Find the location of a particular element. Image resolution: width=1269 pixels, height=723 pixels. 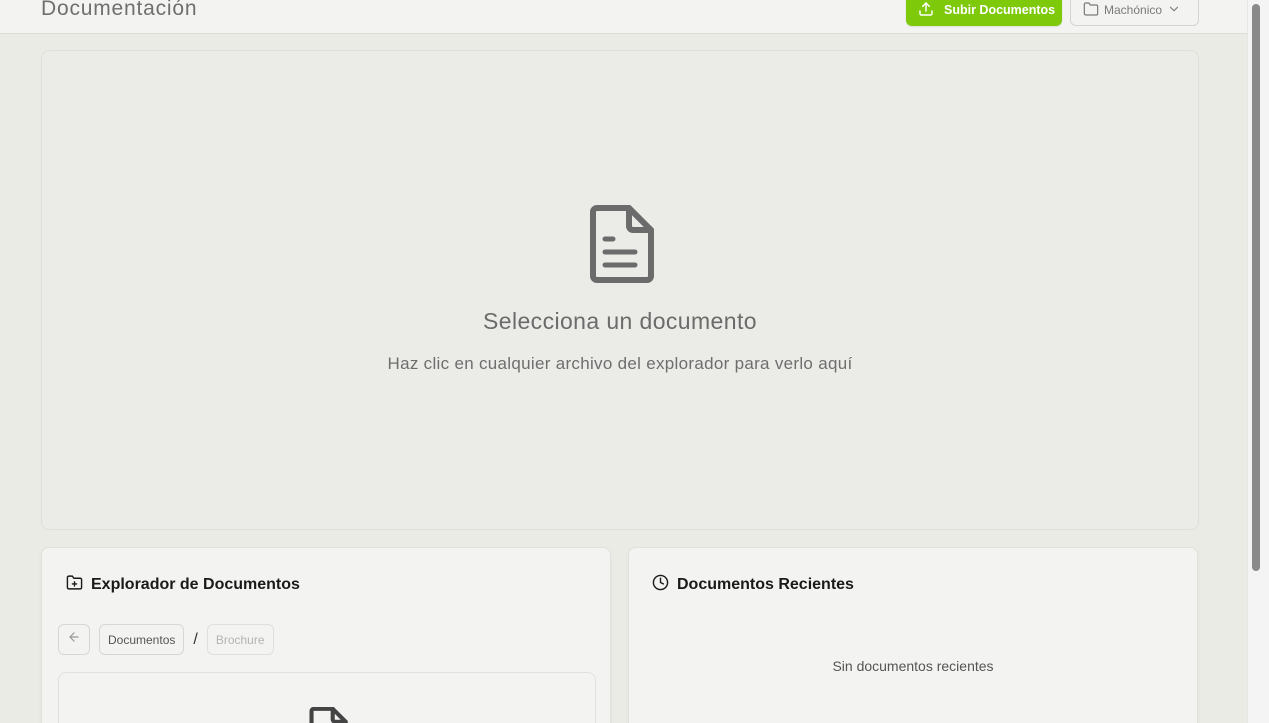

clock-icon is located at coordinates (660, 585).